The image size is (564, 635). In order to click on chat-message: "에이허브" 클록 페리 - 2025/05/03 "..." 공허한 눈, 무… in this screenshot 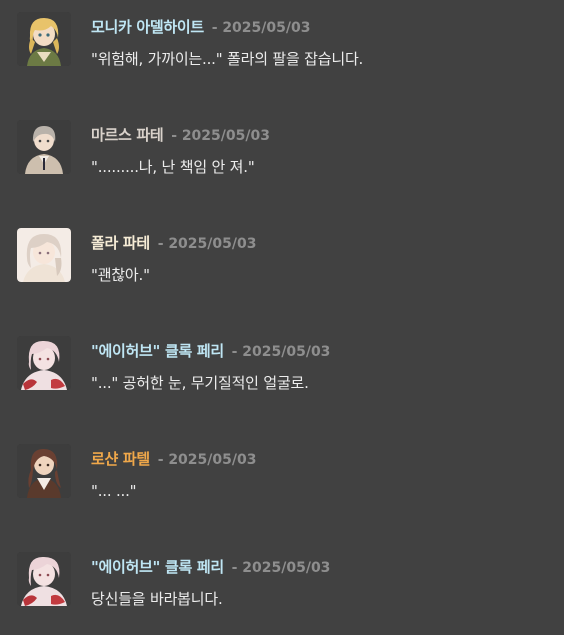, I will do `click(282, 364)`.